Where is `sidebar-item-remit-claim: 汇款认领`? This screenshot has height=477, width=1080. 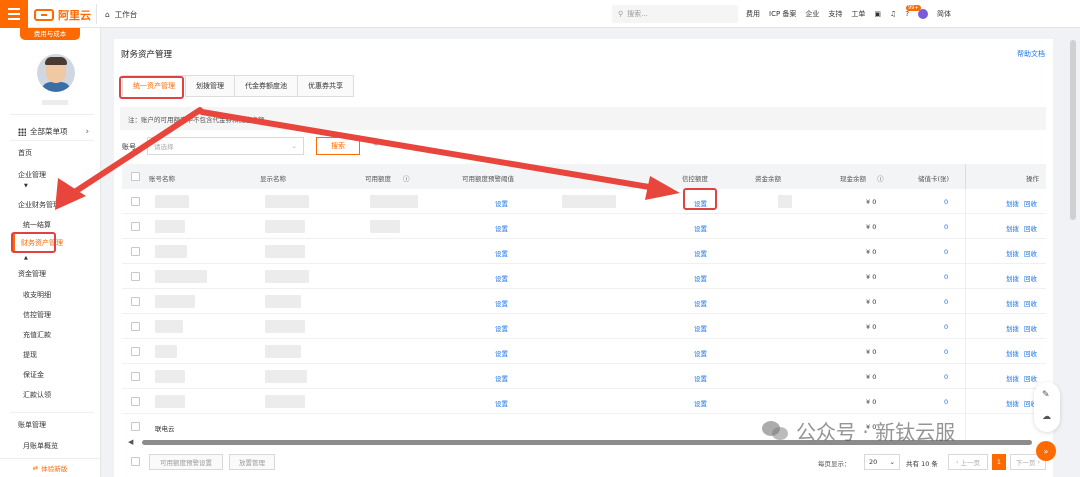
sidebar-item-remit-claim: 汇款认领 is located at coordinates (37, 395).